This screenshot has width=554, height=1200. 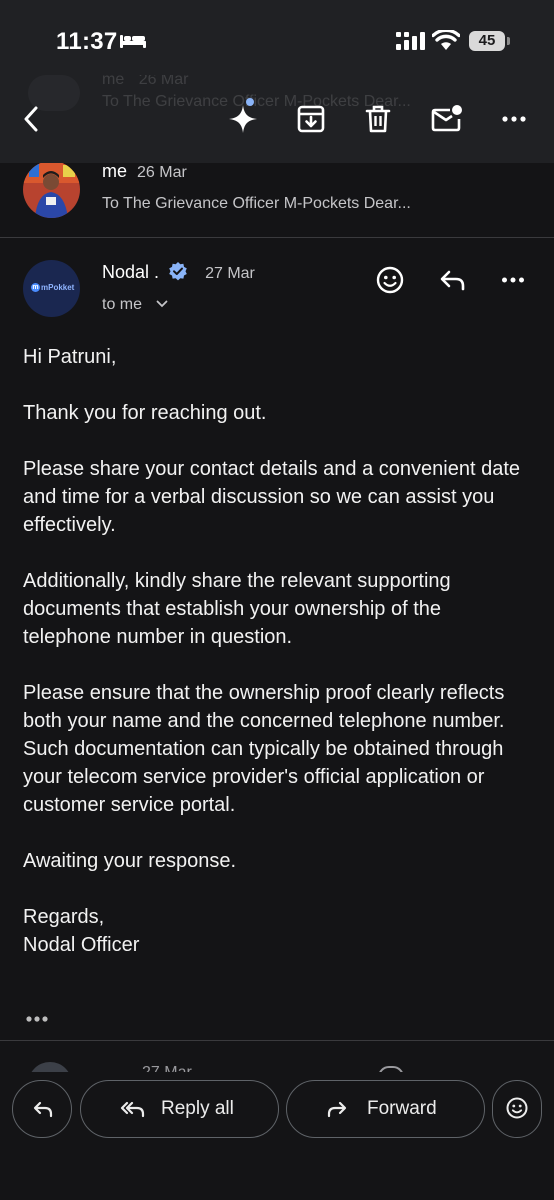 I want to click on verified-badge-icon, so click(x=178, y=271).